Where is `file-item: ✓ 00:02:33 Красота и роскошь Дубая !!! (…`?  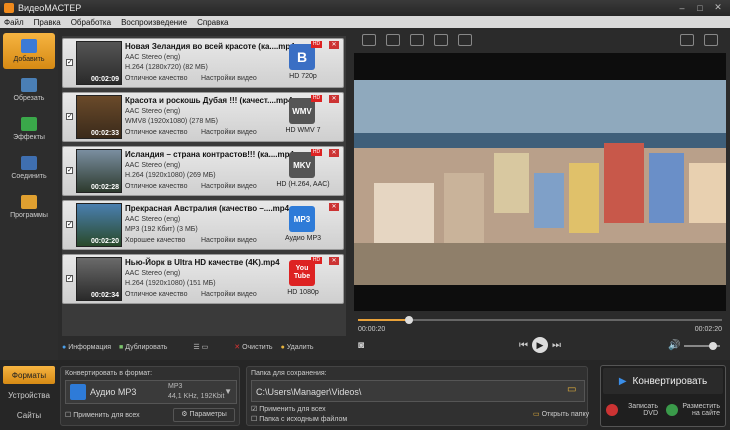 file-item: ✓ 00:02:33 Красота и роскошь Дубая !!! (… is located at coordinates (203, 117).